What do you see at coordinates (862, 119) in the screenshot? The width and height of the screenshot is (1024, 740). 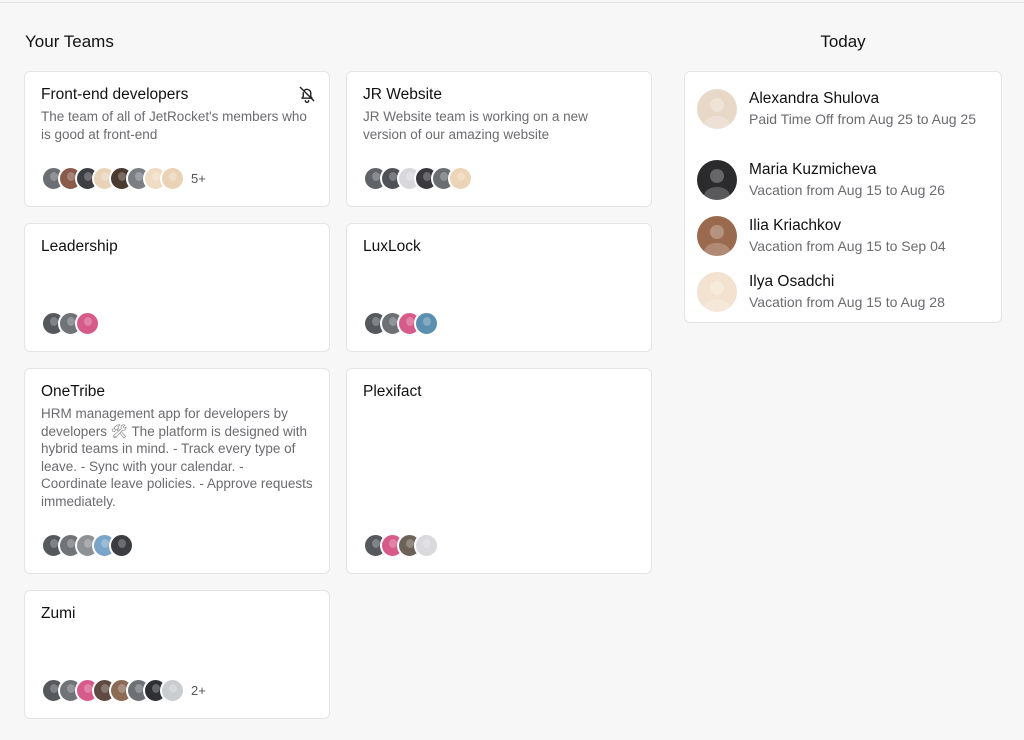 I see `leave-note: Paid Time Off from Aug 25 to Aug 25` at bounding box center [862, 119].